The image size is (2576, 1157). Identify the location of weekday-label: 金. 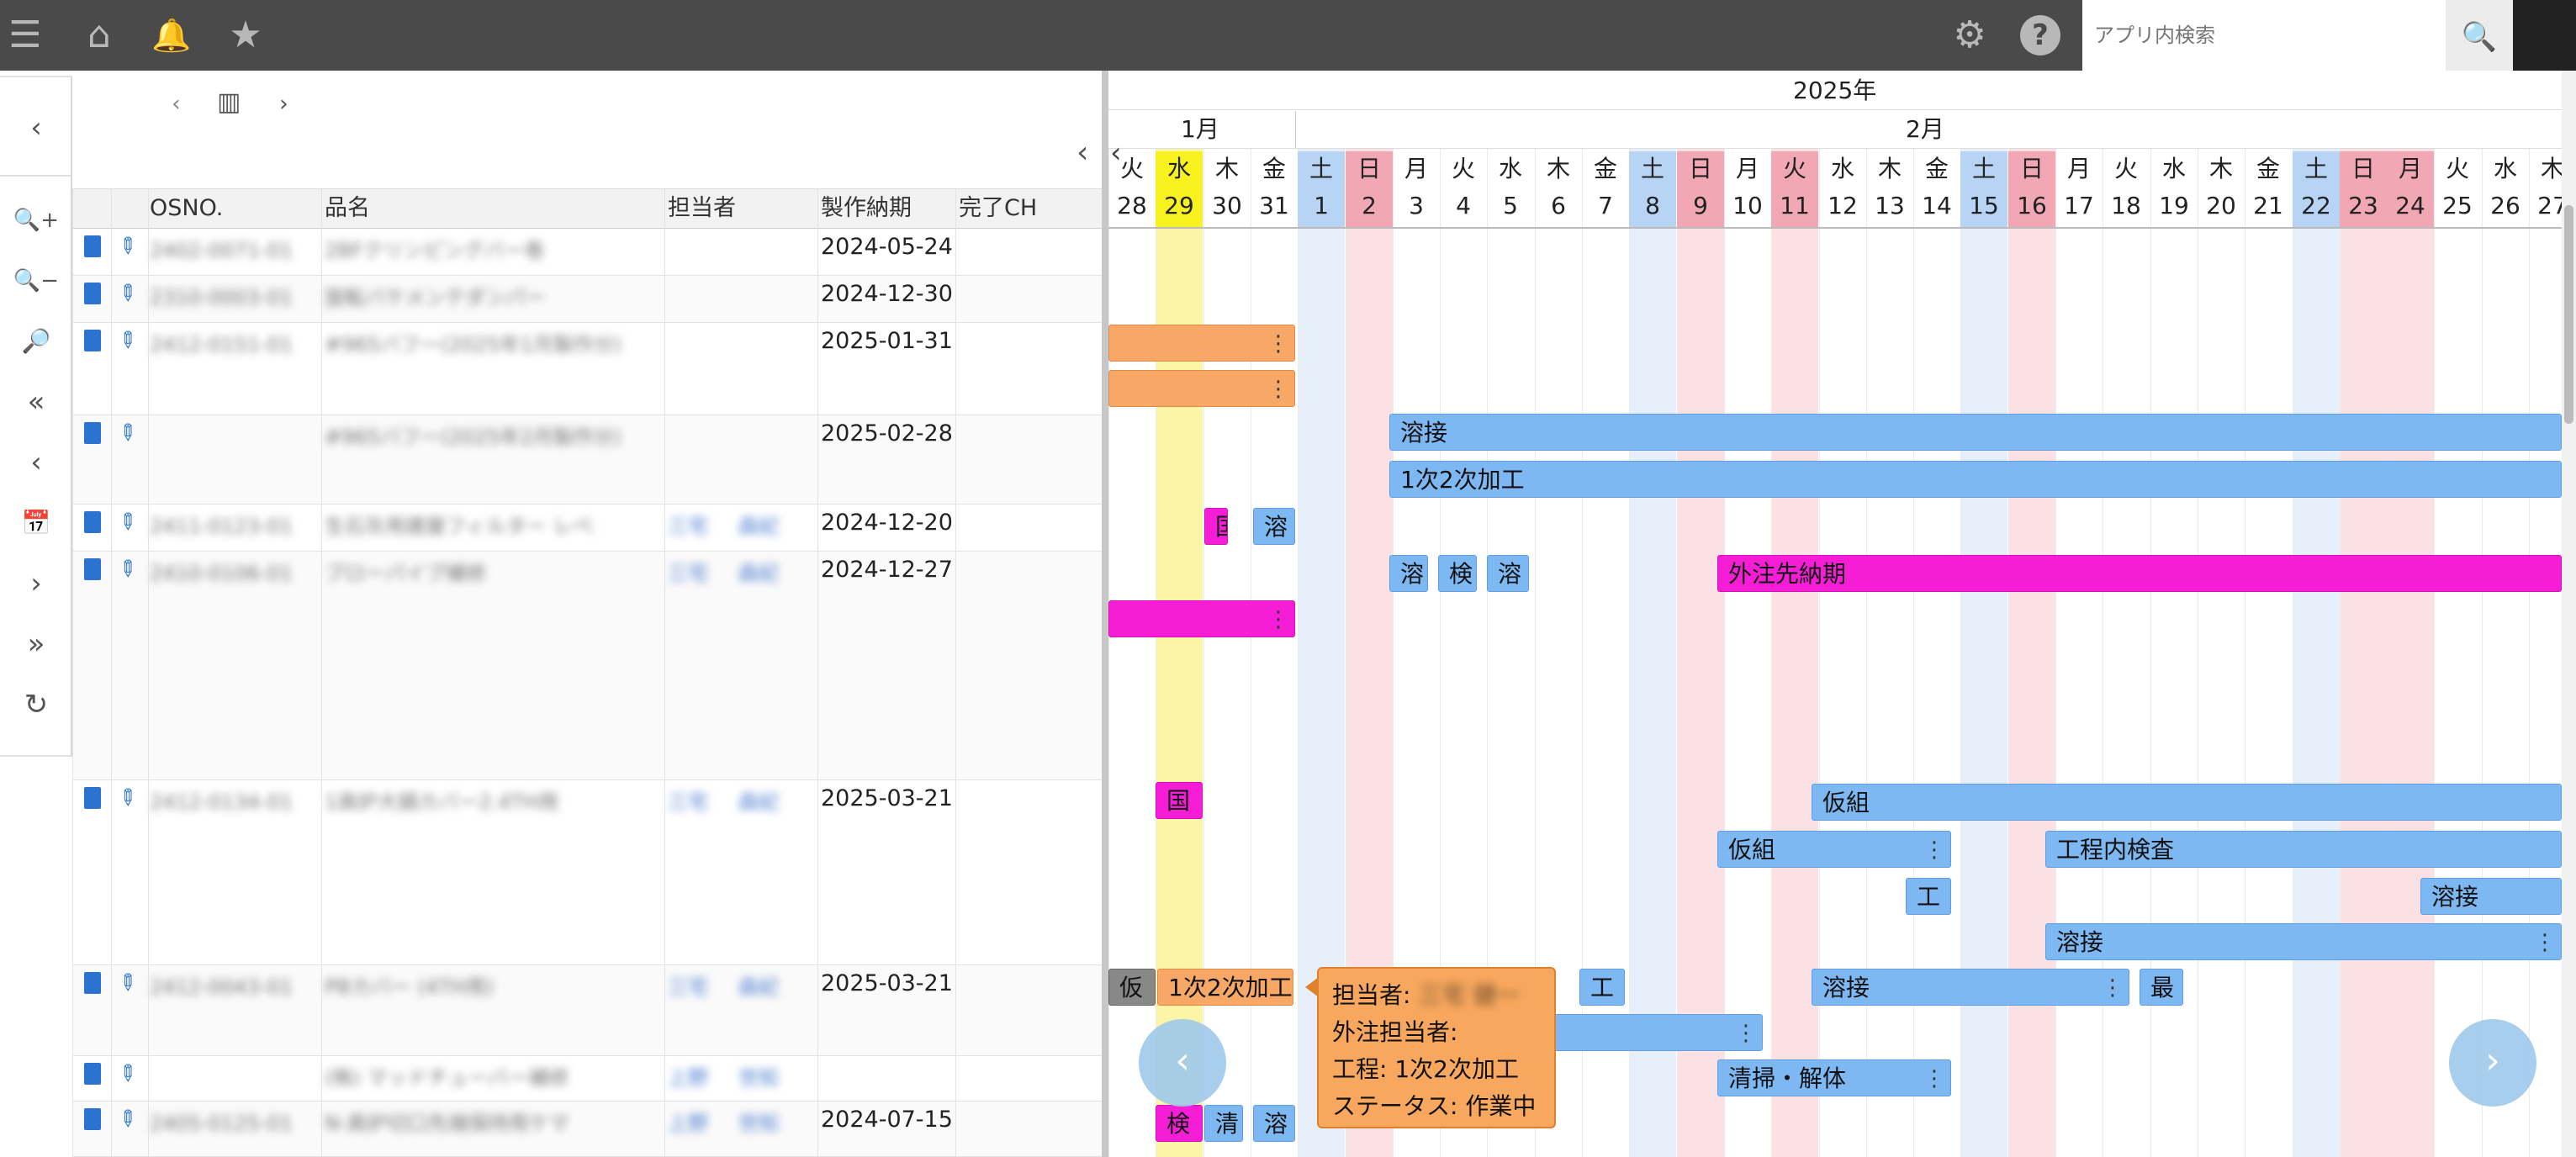
(1936, 168).